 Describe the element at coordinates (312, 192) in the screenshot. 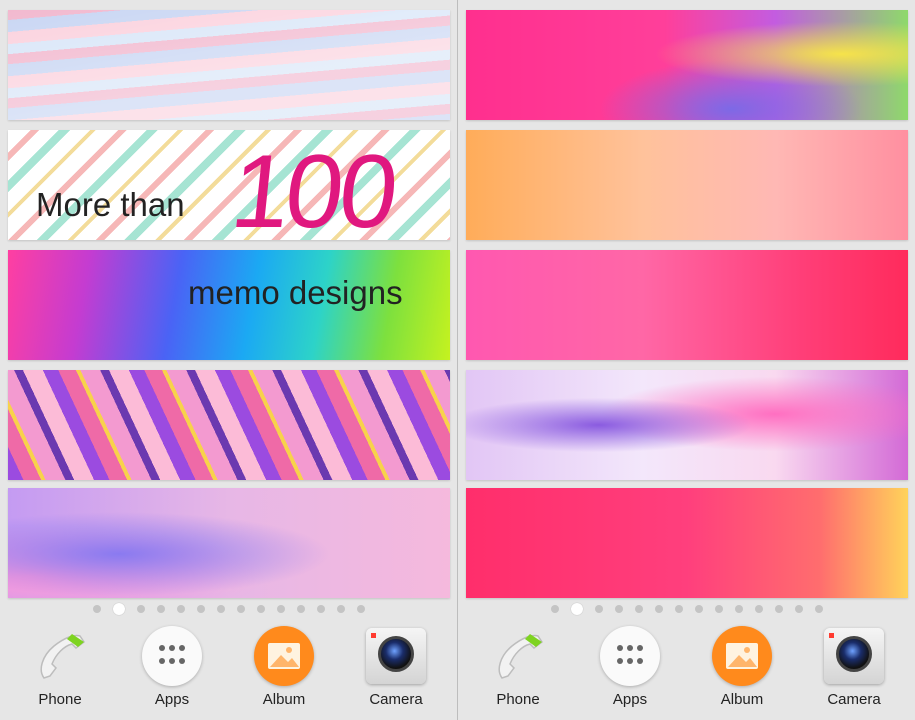

I see `promo-number: 100` at that location.